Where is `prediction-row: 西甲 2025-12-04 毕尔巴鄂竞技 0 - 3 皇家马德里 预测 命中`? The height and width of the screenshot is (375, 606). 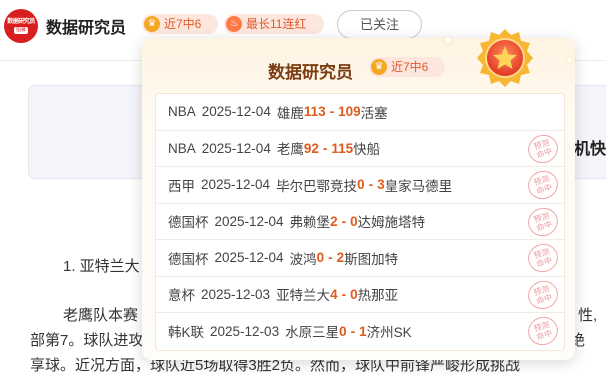
prediction-row: 西甲 2025-12-04 毕尔巴鄂竞技 0 - 3 皇家马德里 预测 命中 is located at coordinates (360, 185).